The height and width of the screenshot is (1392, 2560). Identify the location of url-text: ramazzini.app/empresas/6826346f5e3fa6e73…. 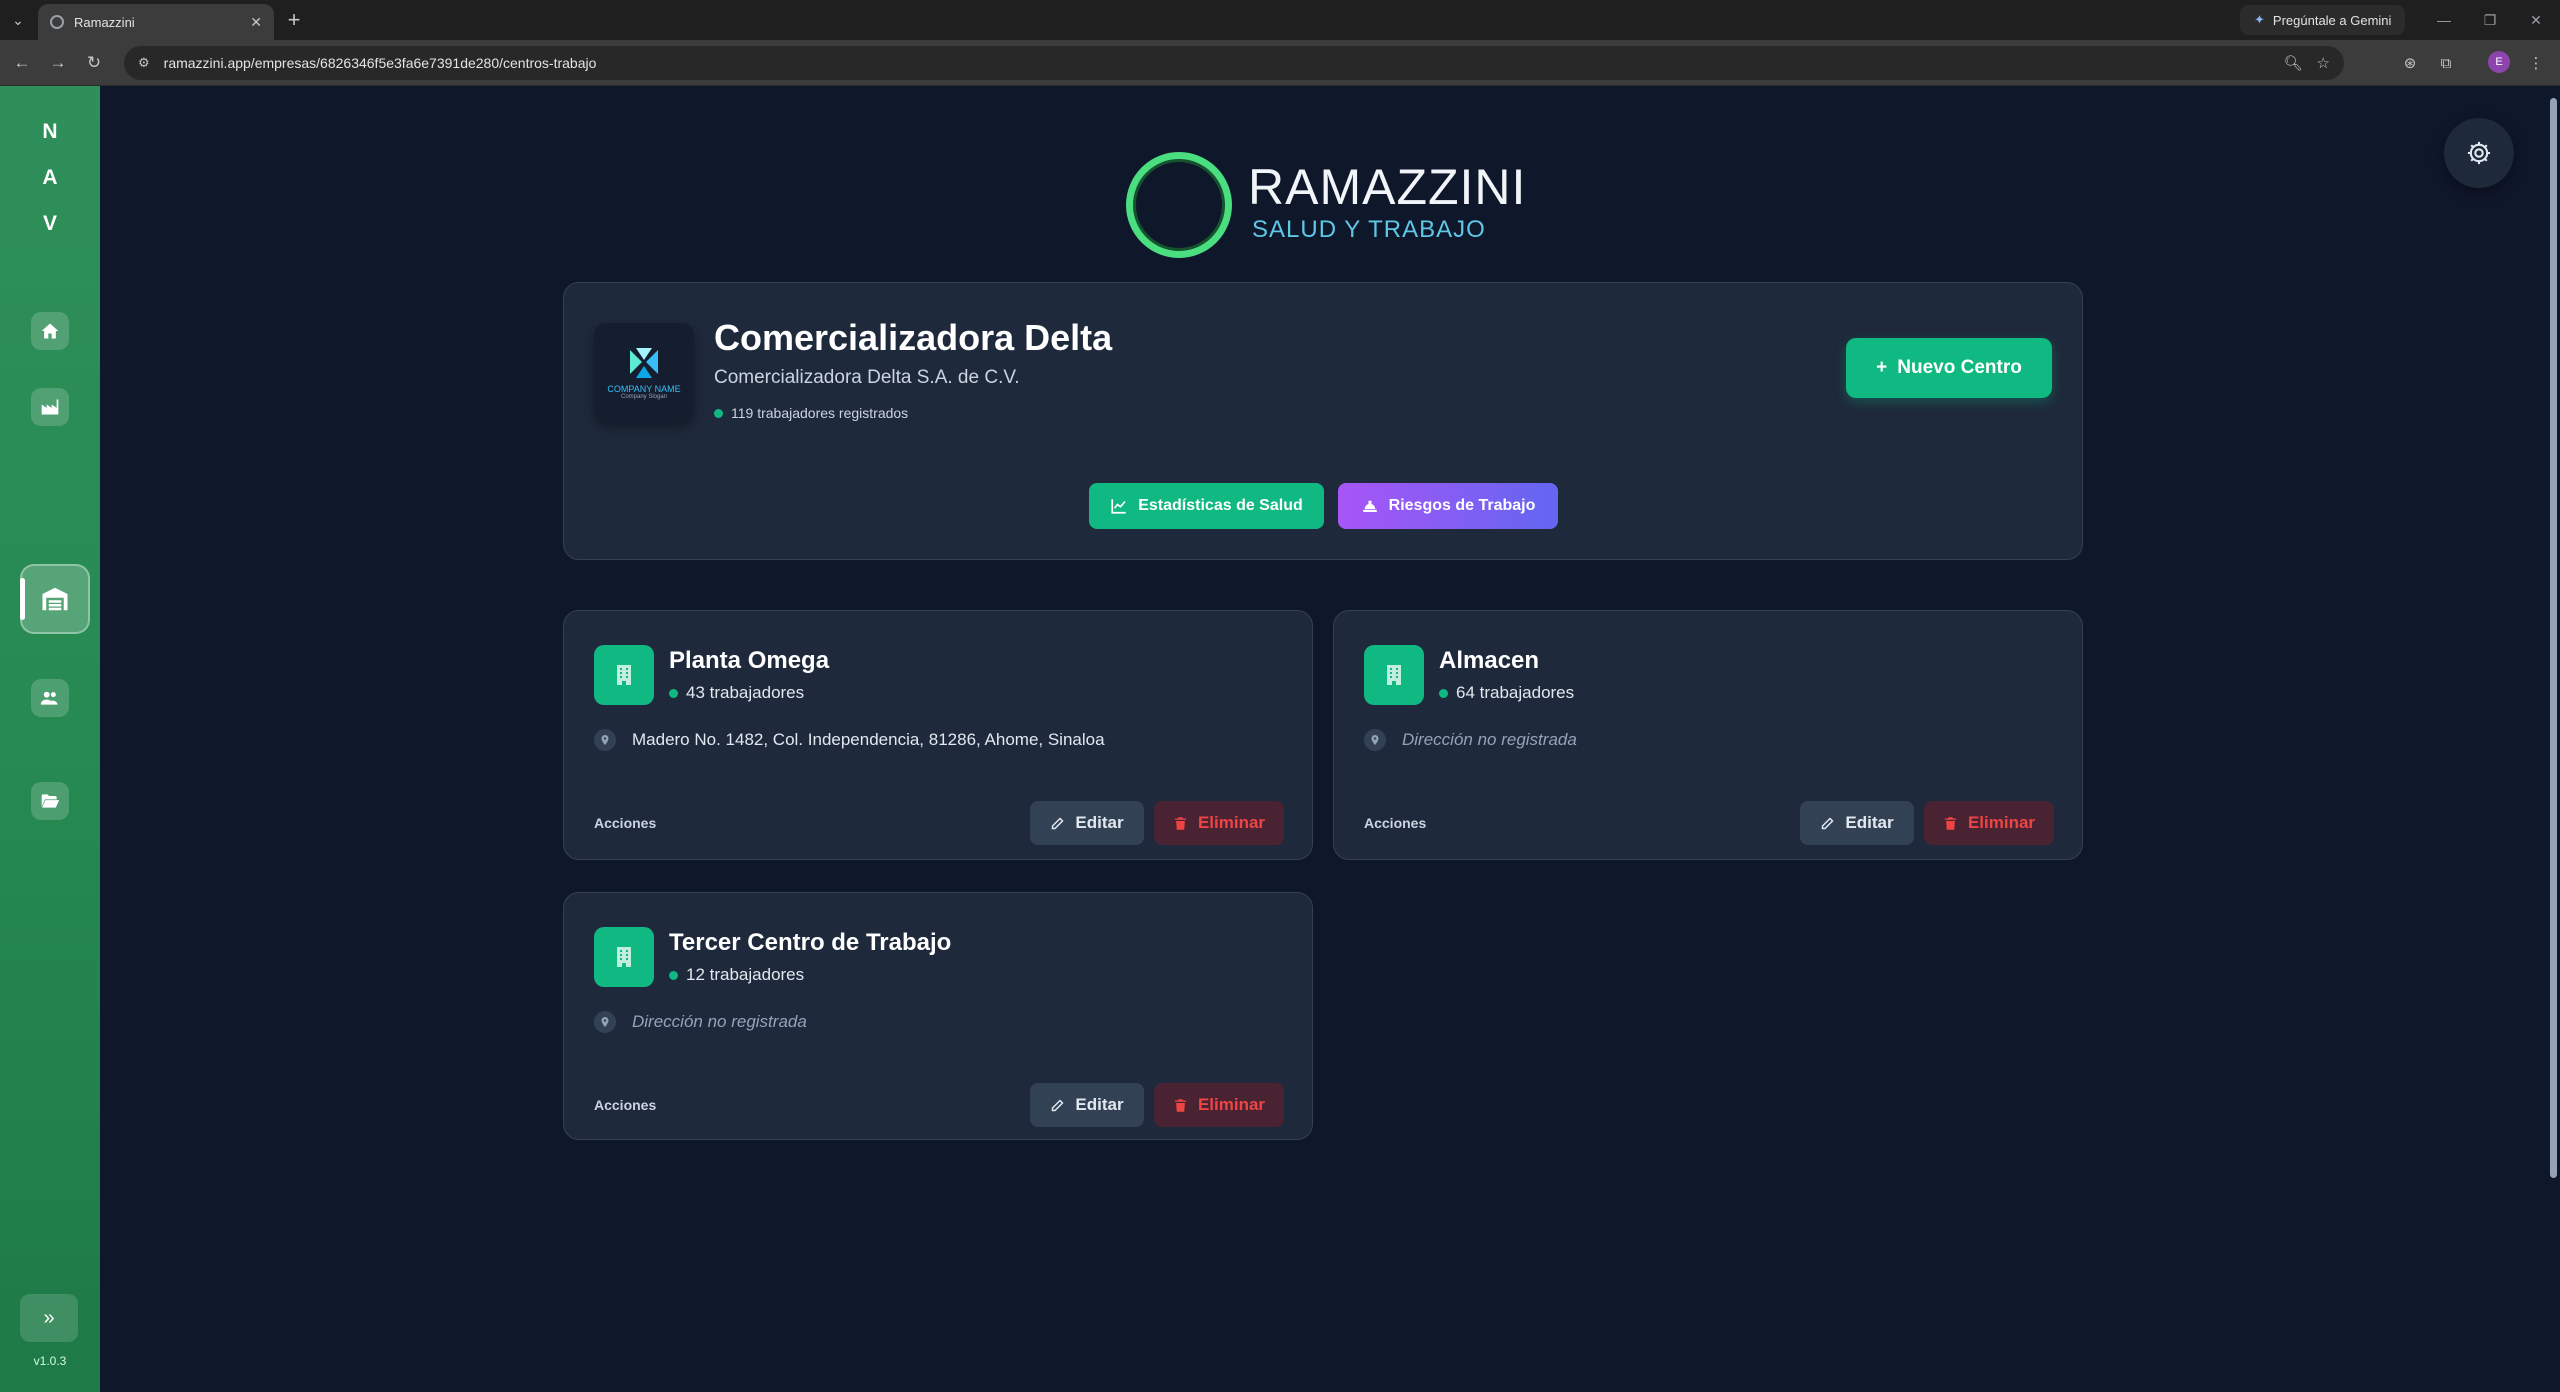
(1217, 63).